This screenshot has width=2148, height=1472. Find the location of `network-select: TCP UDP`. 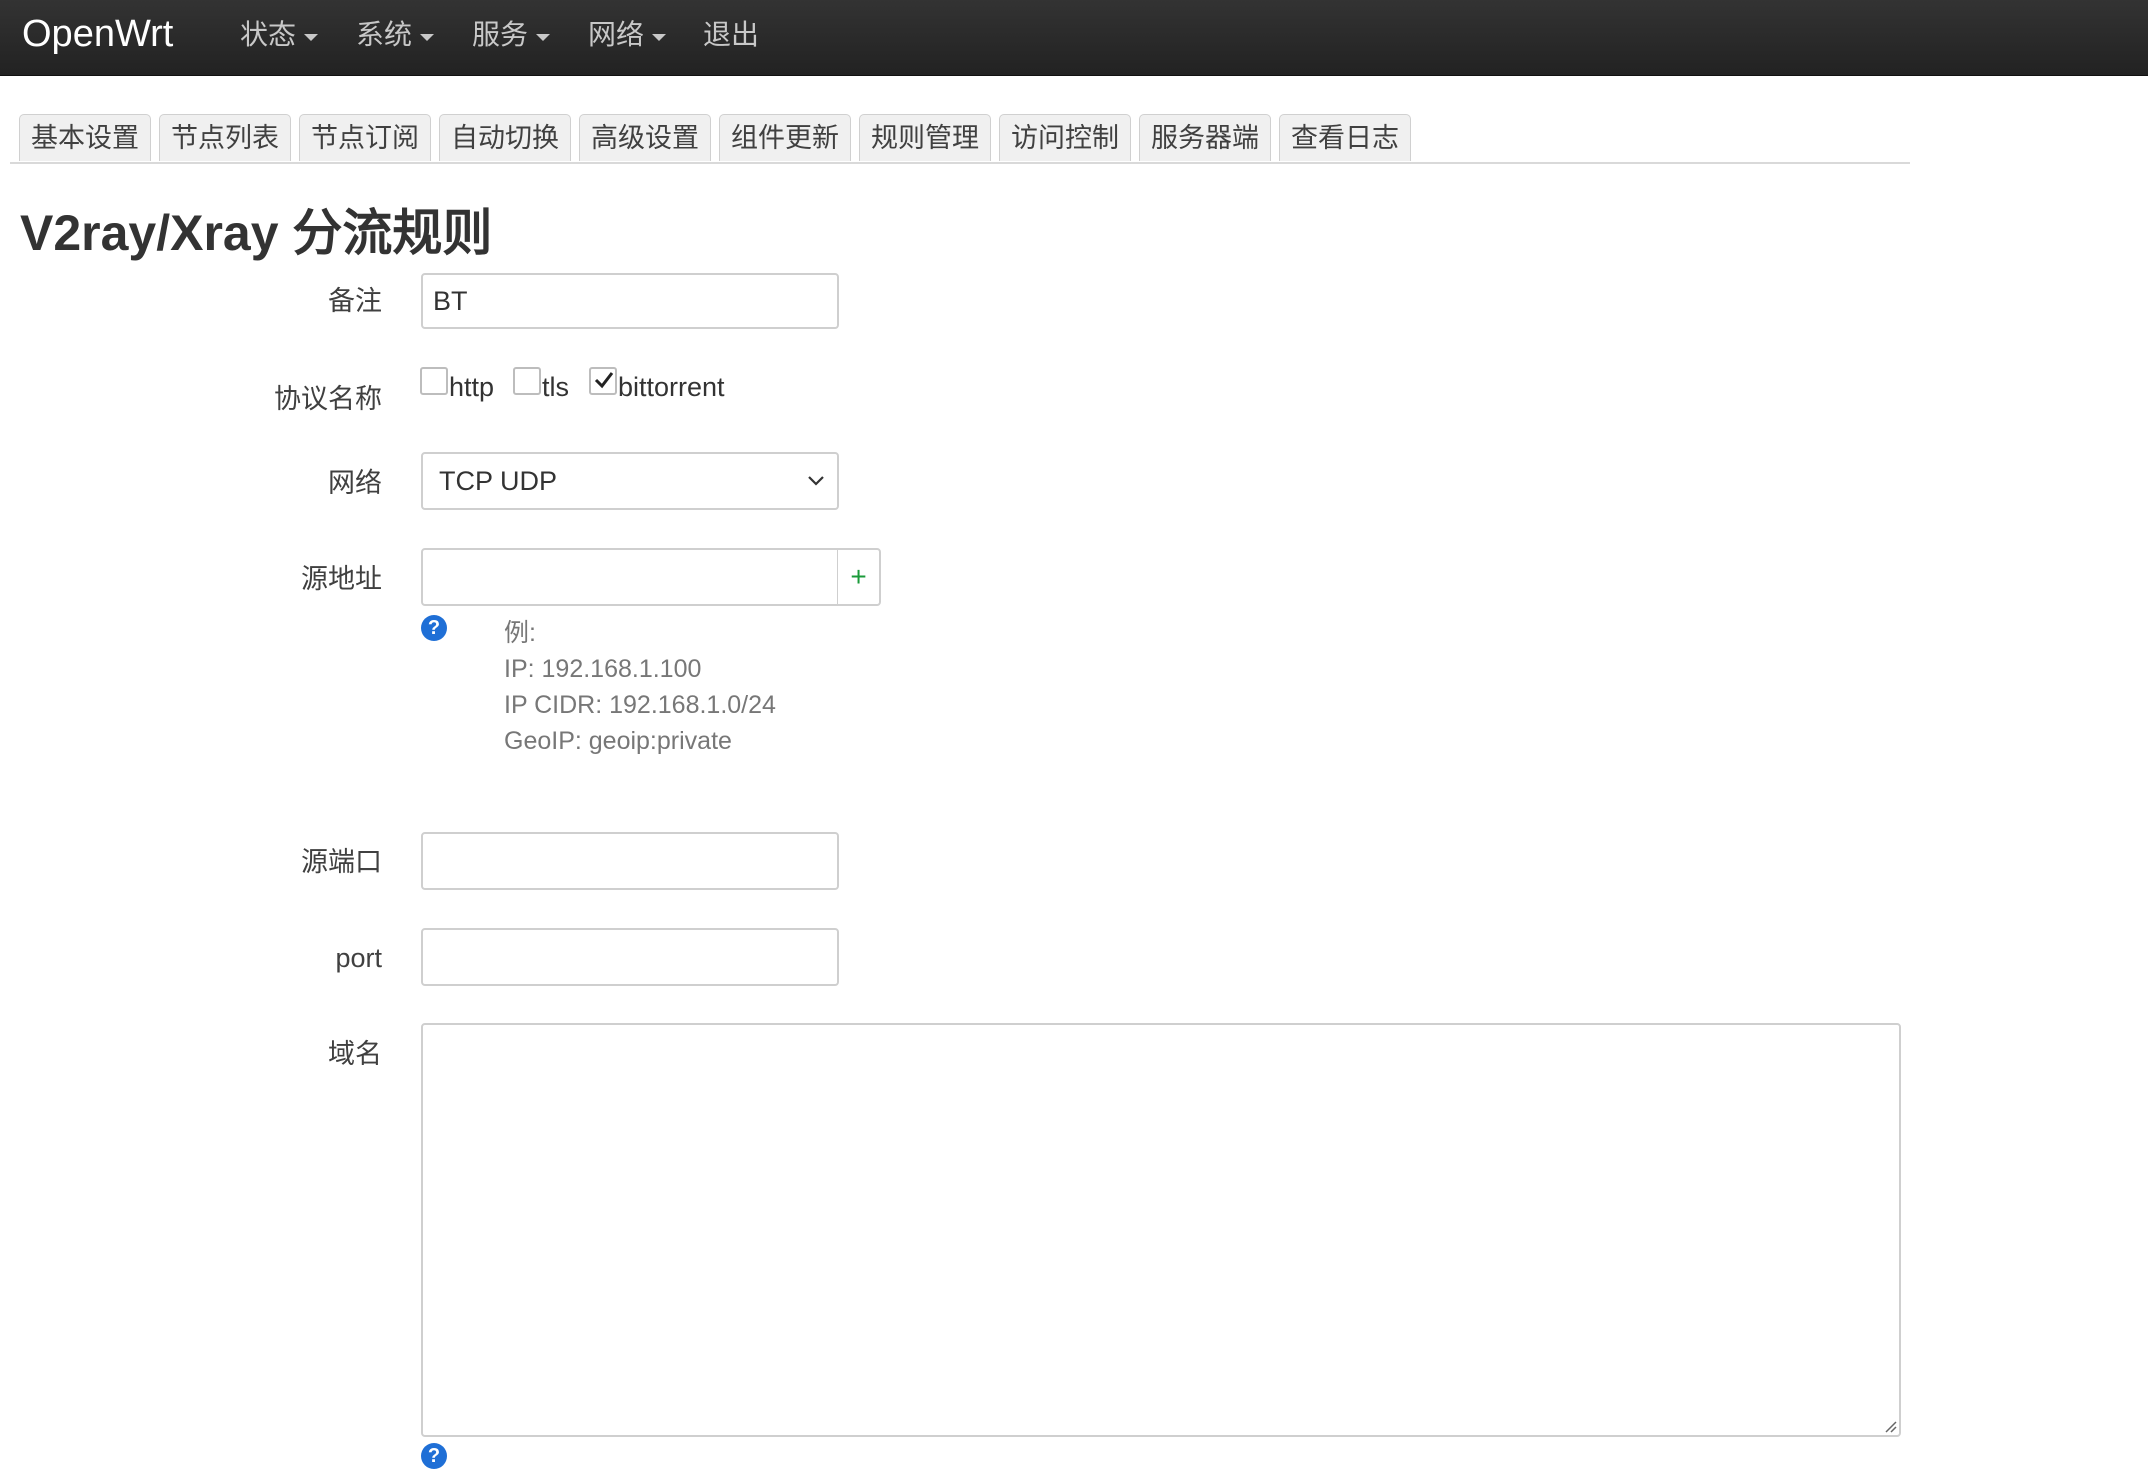

network-select: TCP UDP is located at coordinates (630, 481).